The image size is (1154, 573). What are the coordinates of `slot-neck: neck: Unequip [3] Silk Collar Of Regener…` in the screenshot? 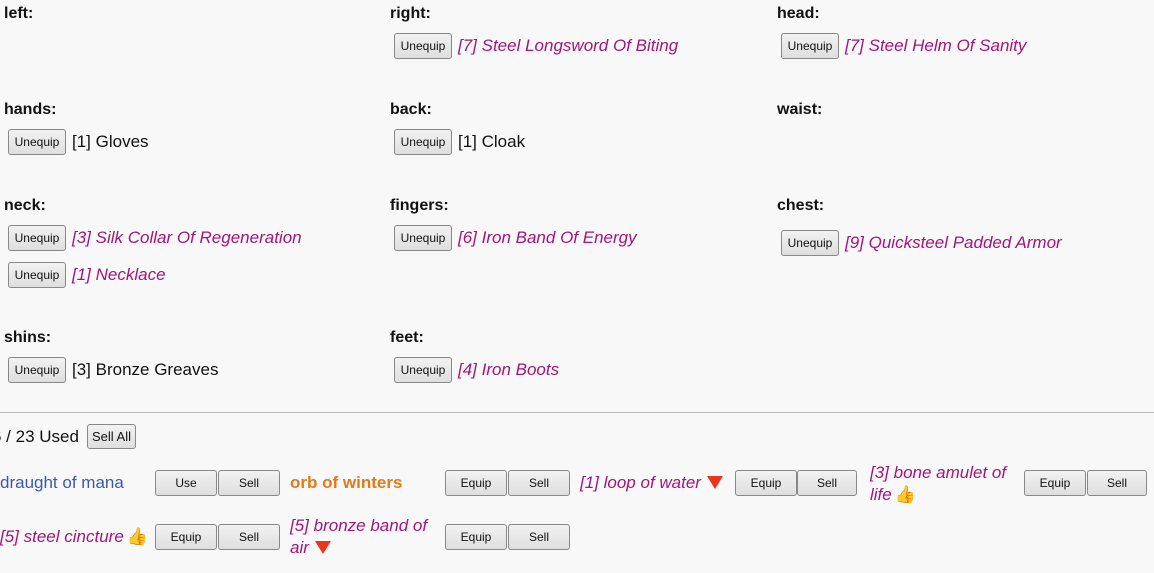 It's located at (153, 242).